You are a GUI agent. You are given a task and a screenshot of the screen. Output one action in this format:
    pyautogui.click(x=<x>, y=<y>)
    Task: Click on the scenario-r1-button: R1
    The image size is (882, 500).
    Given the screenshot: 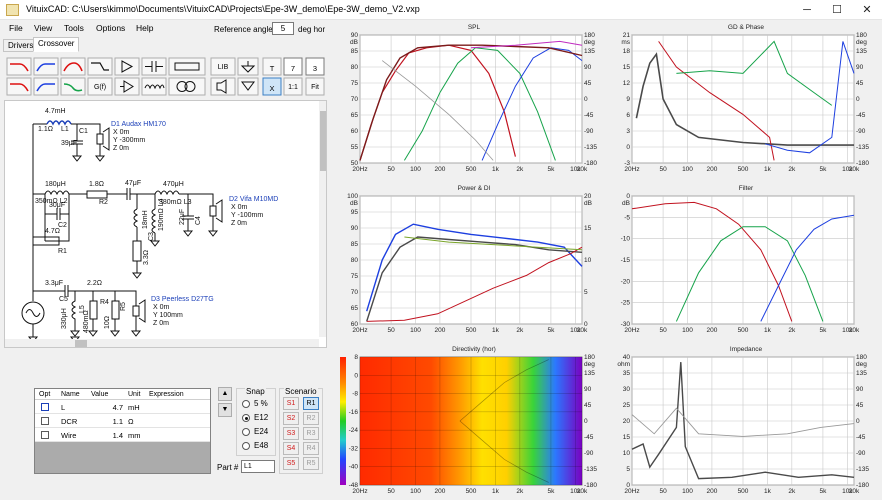 What is the action you would take?
    pyautogui.click(x=311, y=403)
    